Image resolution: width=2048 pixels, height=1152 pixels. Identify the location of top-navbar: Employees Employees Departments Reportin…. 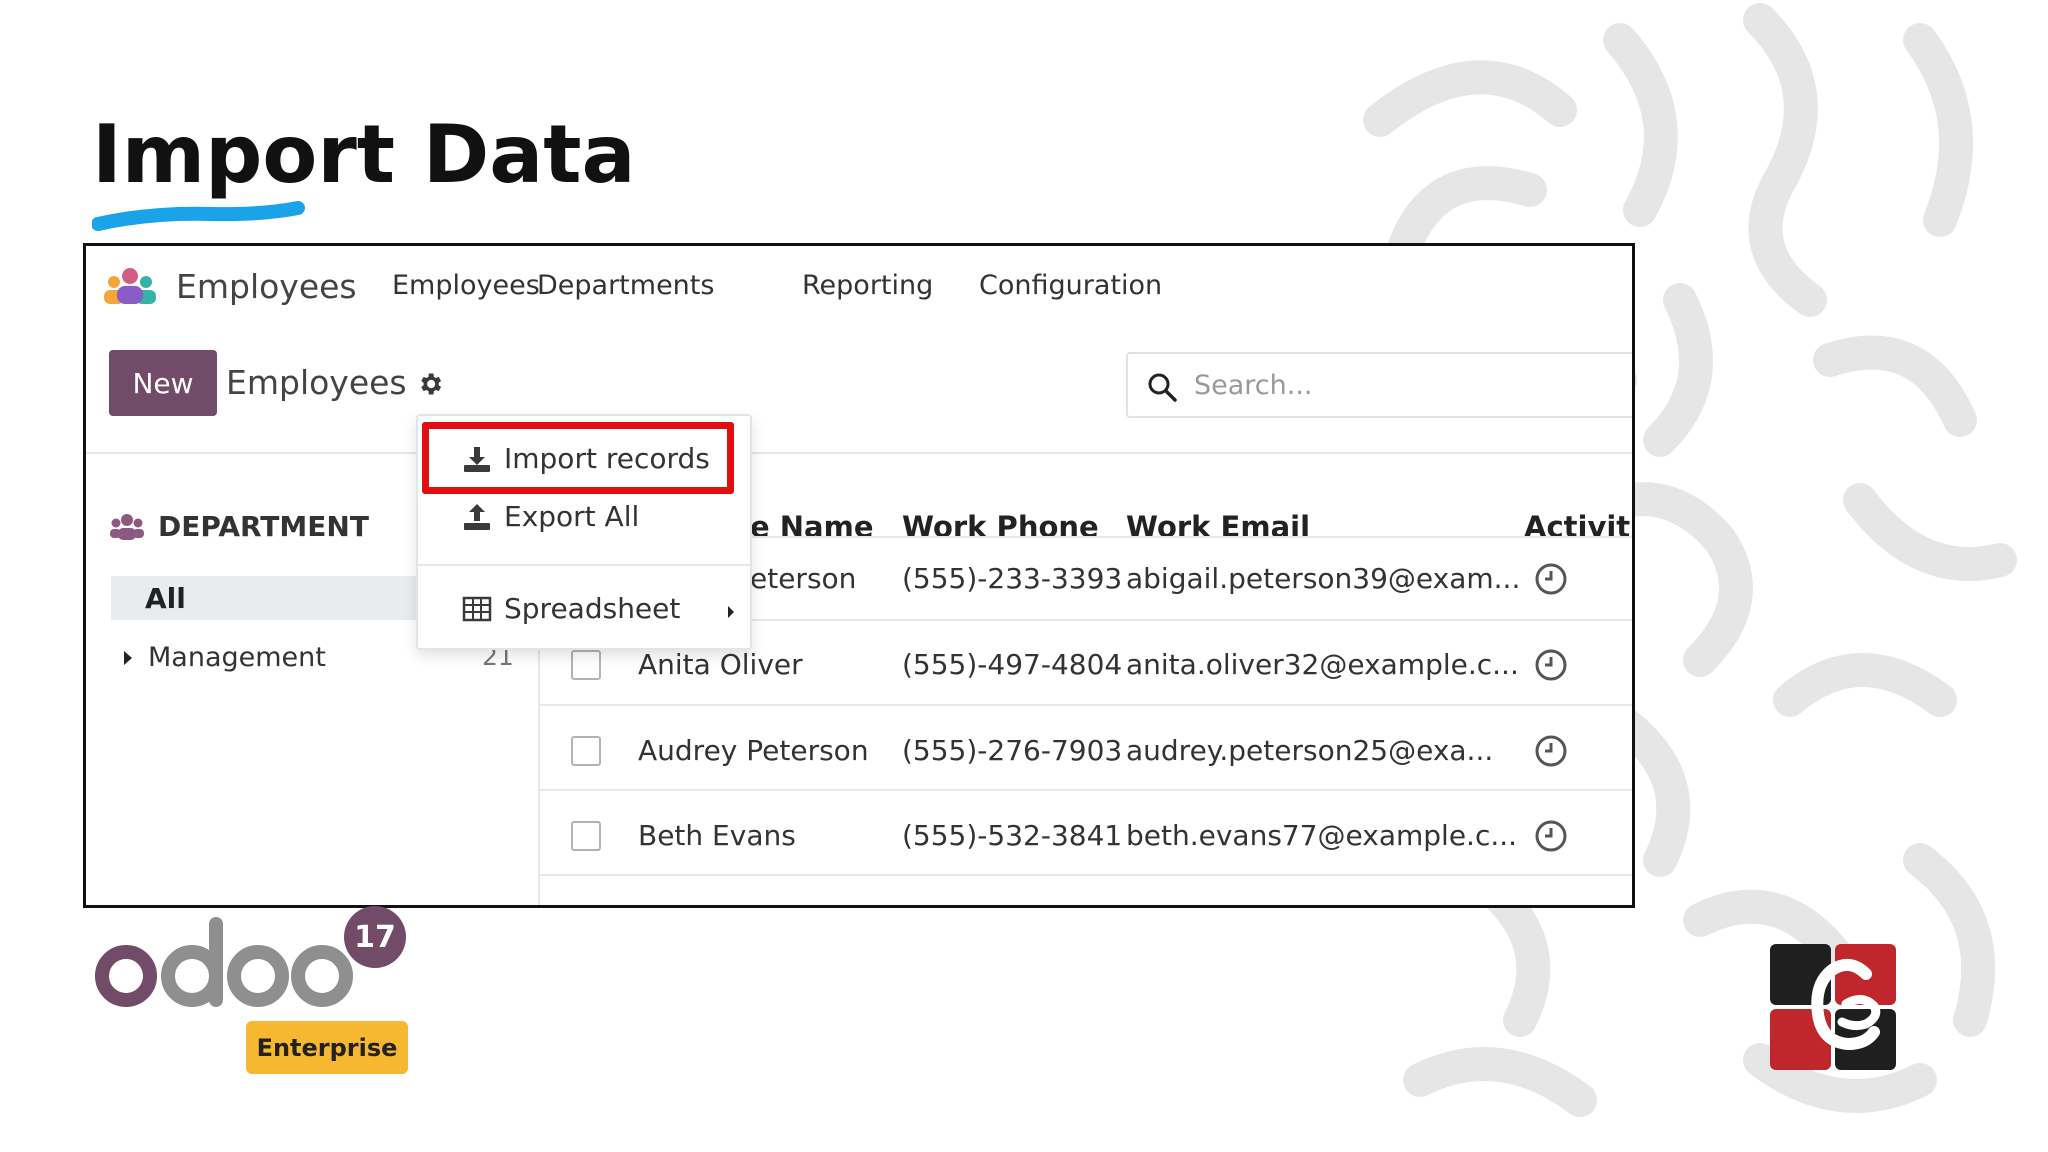
(859, 286).